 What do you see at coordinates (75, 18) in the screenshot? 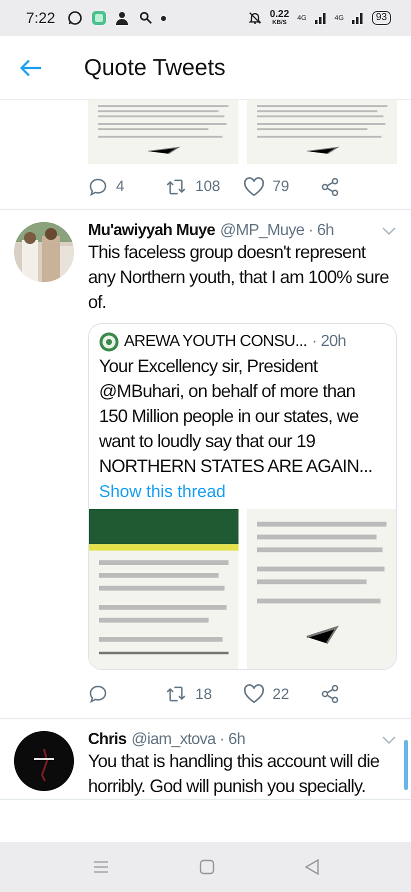
I see `chat-icon` at bounding box center [75, 18].